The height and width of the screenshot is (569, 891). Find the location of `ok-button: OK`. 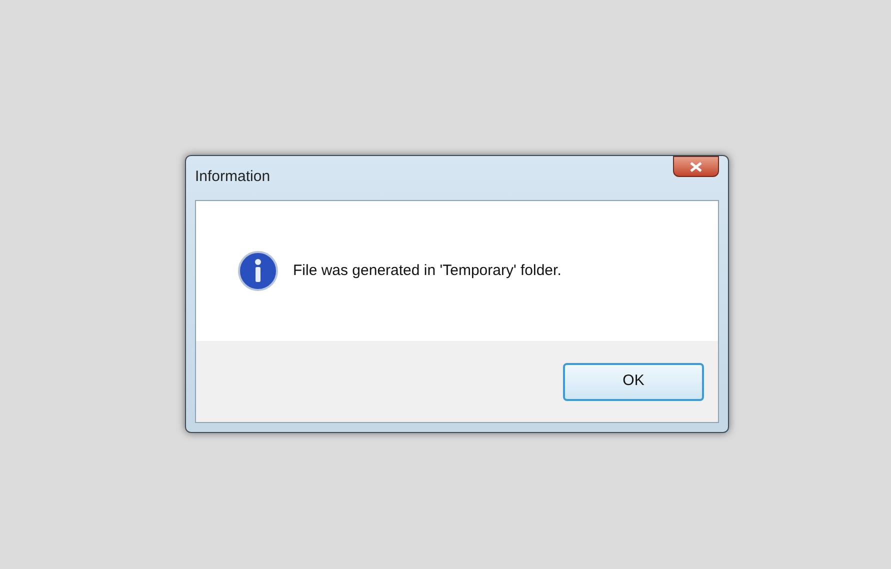

ok-button: OK is located at coordinates (633, 381).